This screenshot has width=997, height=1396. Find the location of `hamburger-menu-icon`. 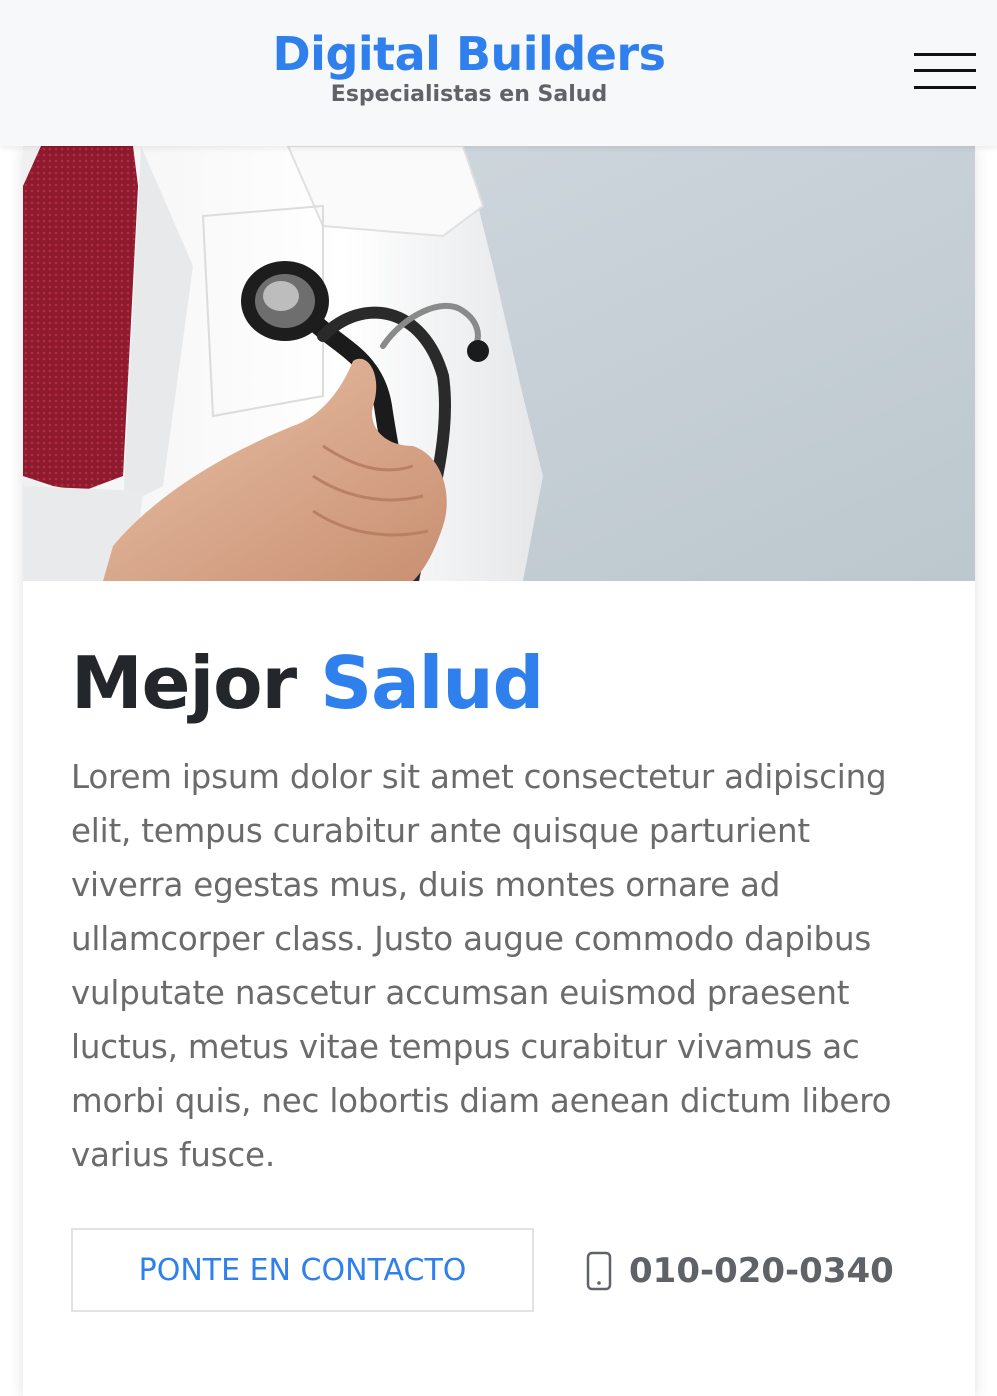

hamburger-menu-icon is located at coordinates (945, 72).